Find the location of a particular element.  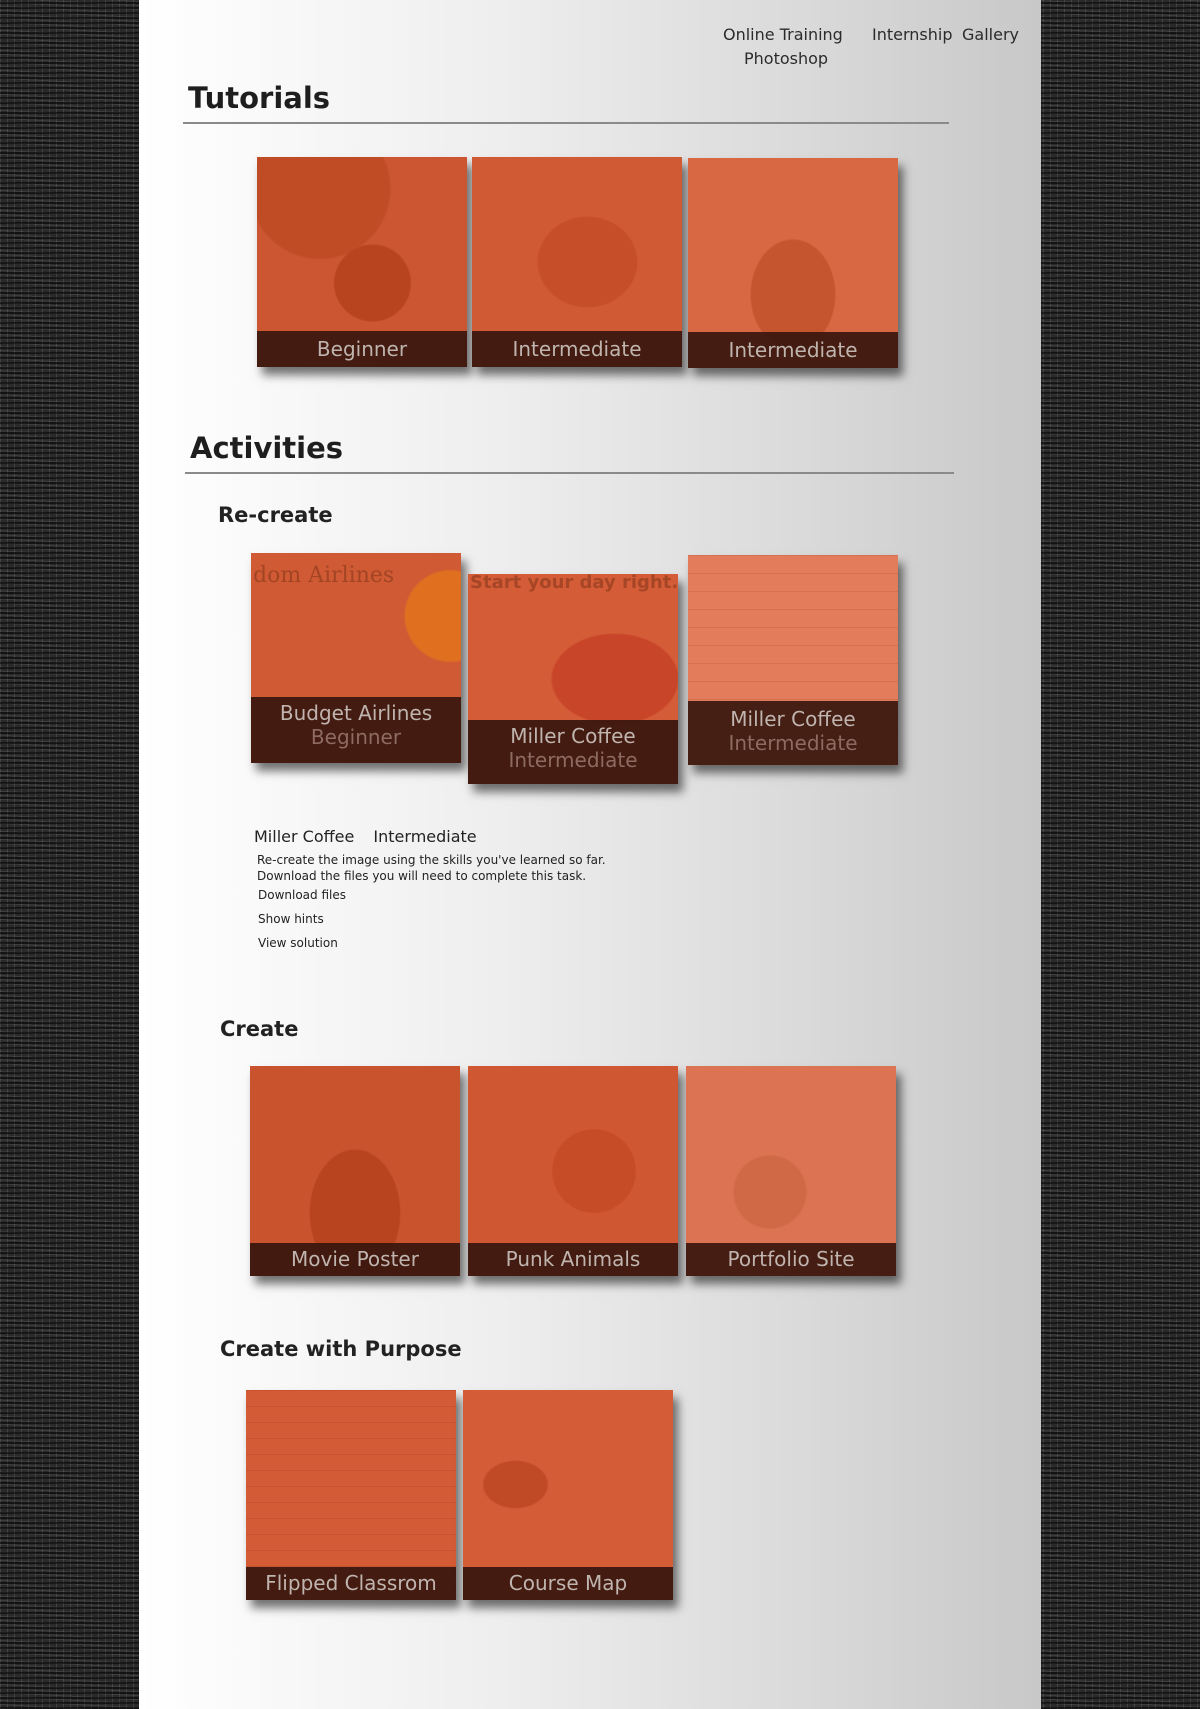

card-label-bar: Beginner is located at coordinates (362, 349).